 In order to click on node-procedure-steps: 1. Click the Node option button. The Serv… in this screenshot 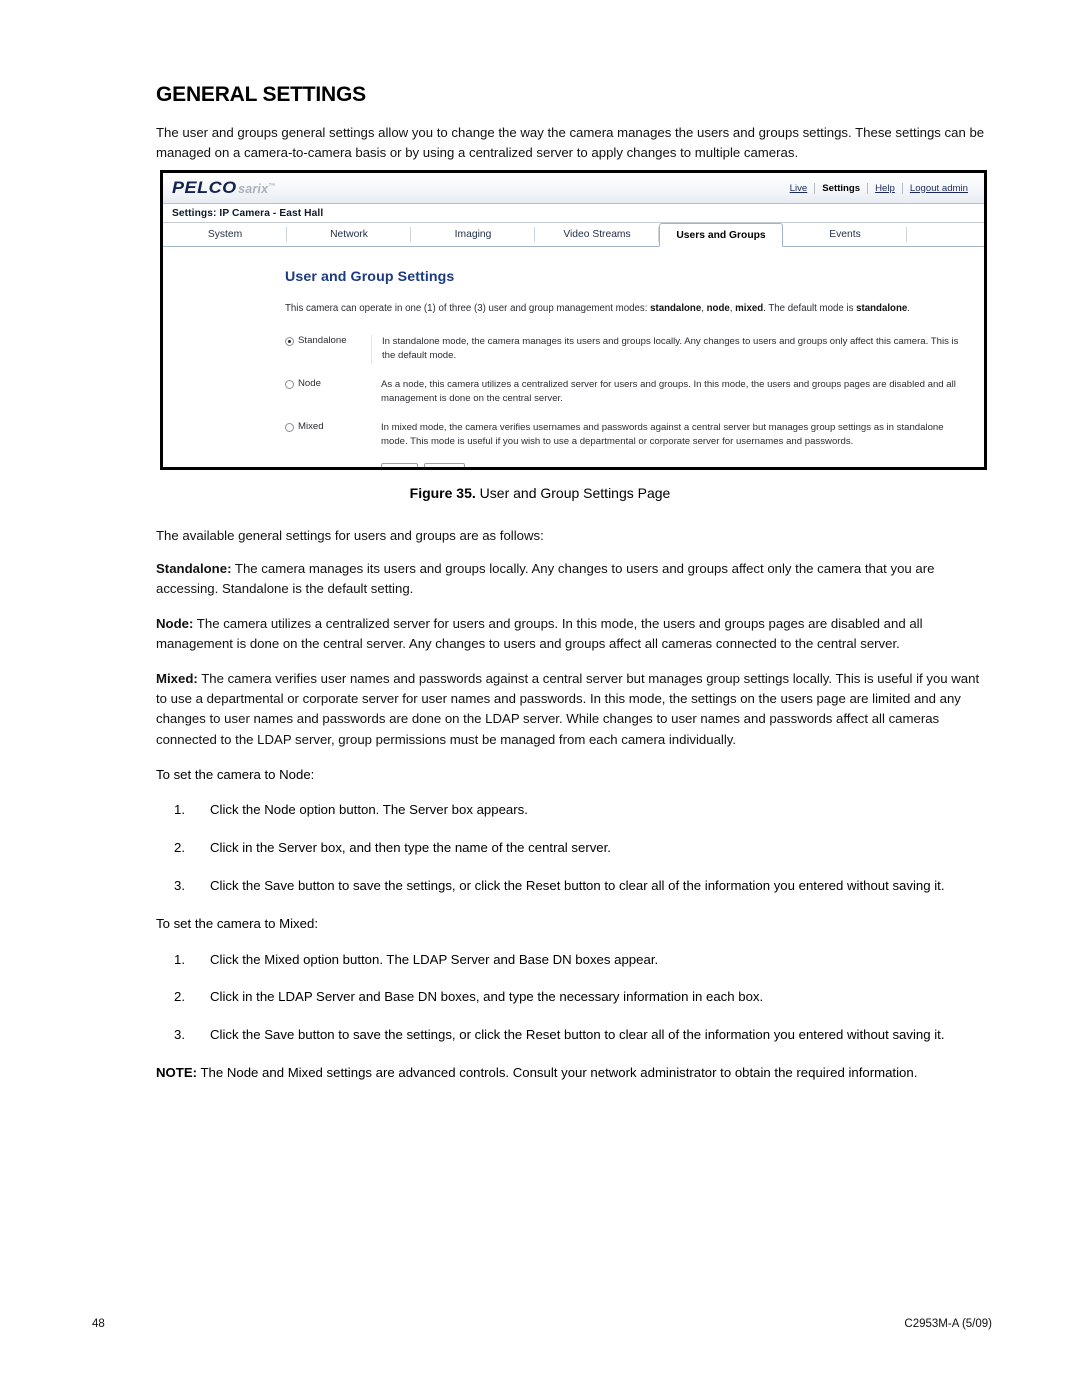, I will do `click(573, 847)`.